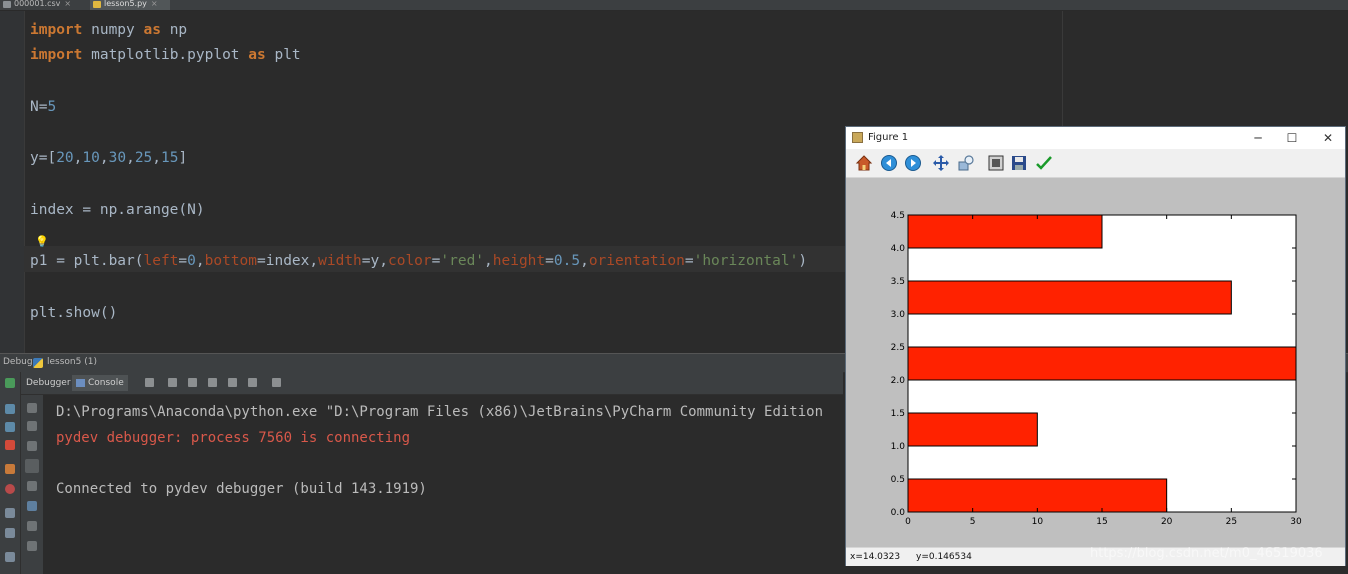 Image resolution: width=1348 pixels, height=574 pixels. Describe the element at coordinates (117, 210) in the screenshot. I see `code-line-8: index = np.arange(N)` at that location.